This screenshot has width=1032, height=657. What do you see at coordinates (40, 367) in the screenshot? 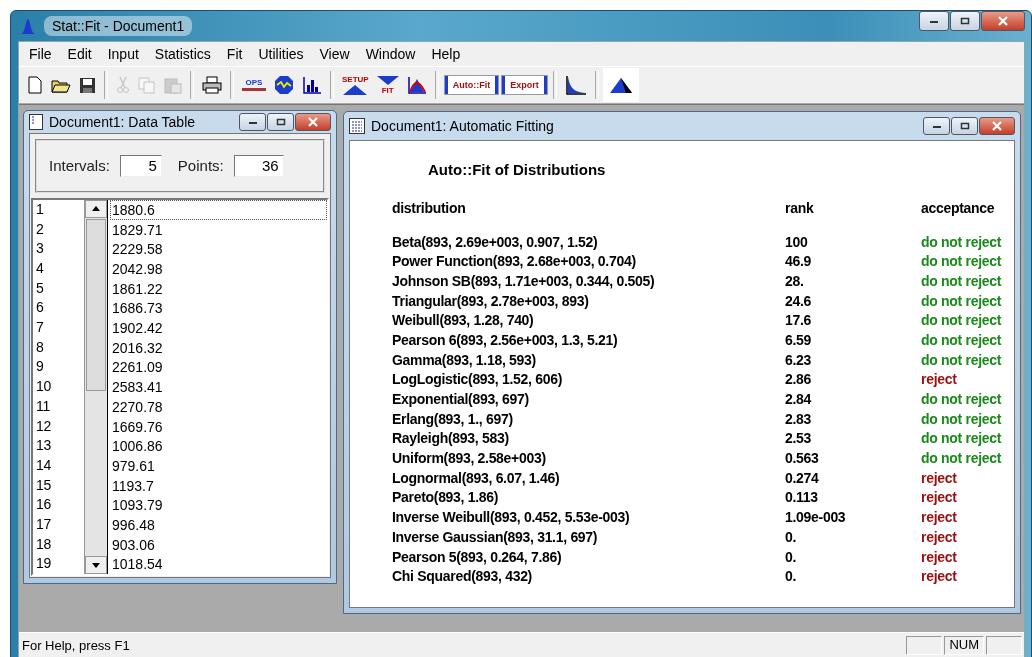
I see `row-number: 9` at bounding box center [40, 367].